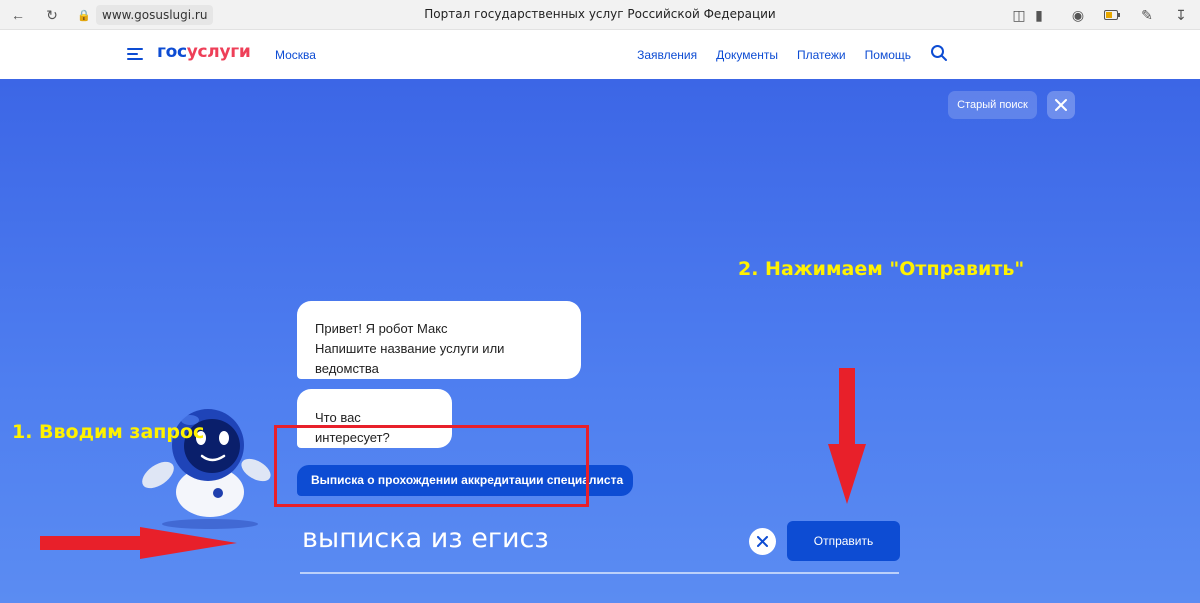 The image size is (1200, 603). Describe the element at coordinates (888, 55) in the screenshot. I see `nav-item-help: Помощь` at that location.